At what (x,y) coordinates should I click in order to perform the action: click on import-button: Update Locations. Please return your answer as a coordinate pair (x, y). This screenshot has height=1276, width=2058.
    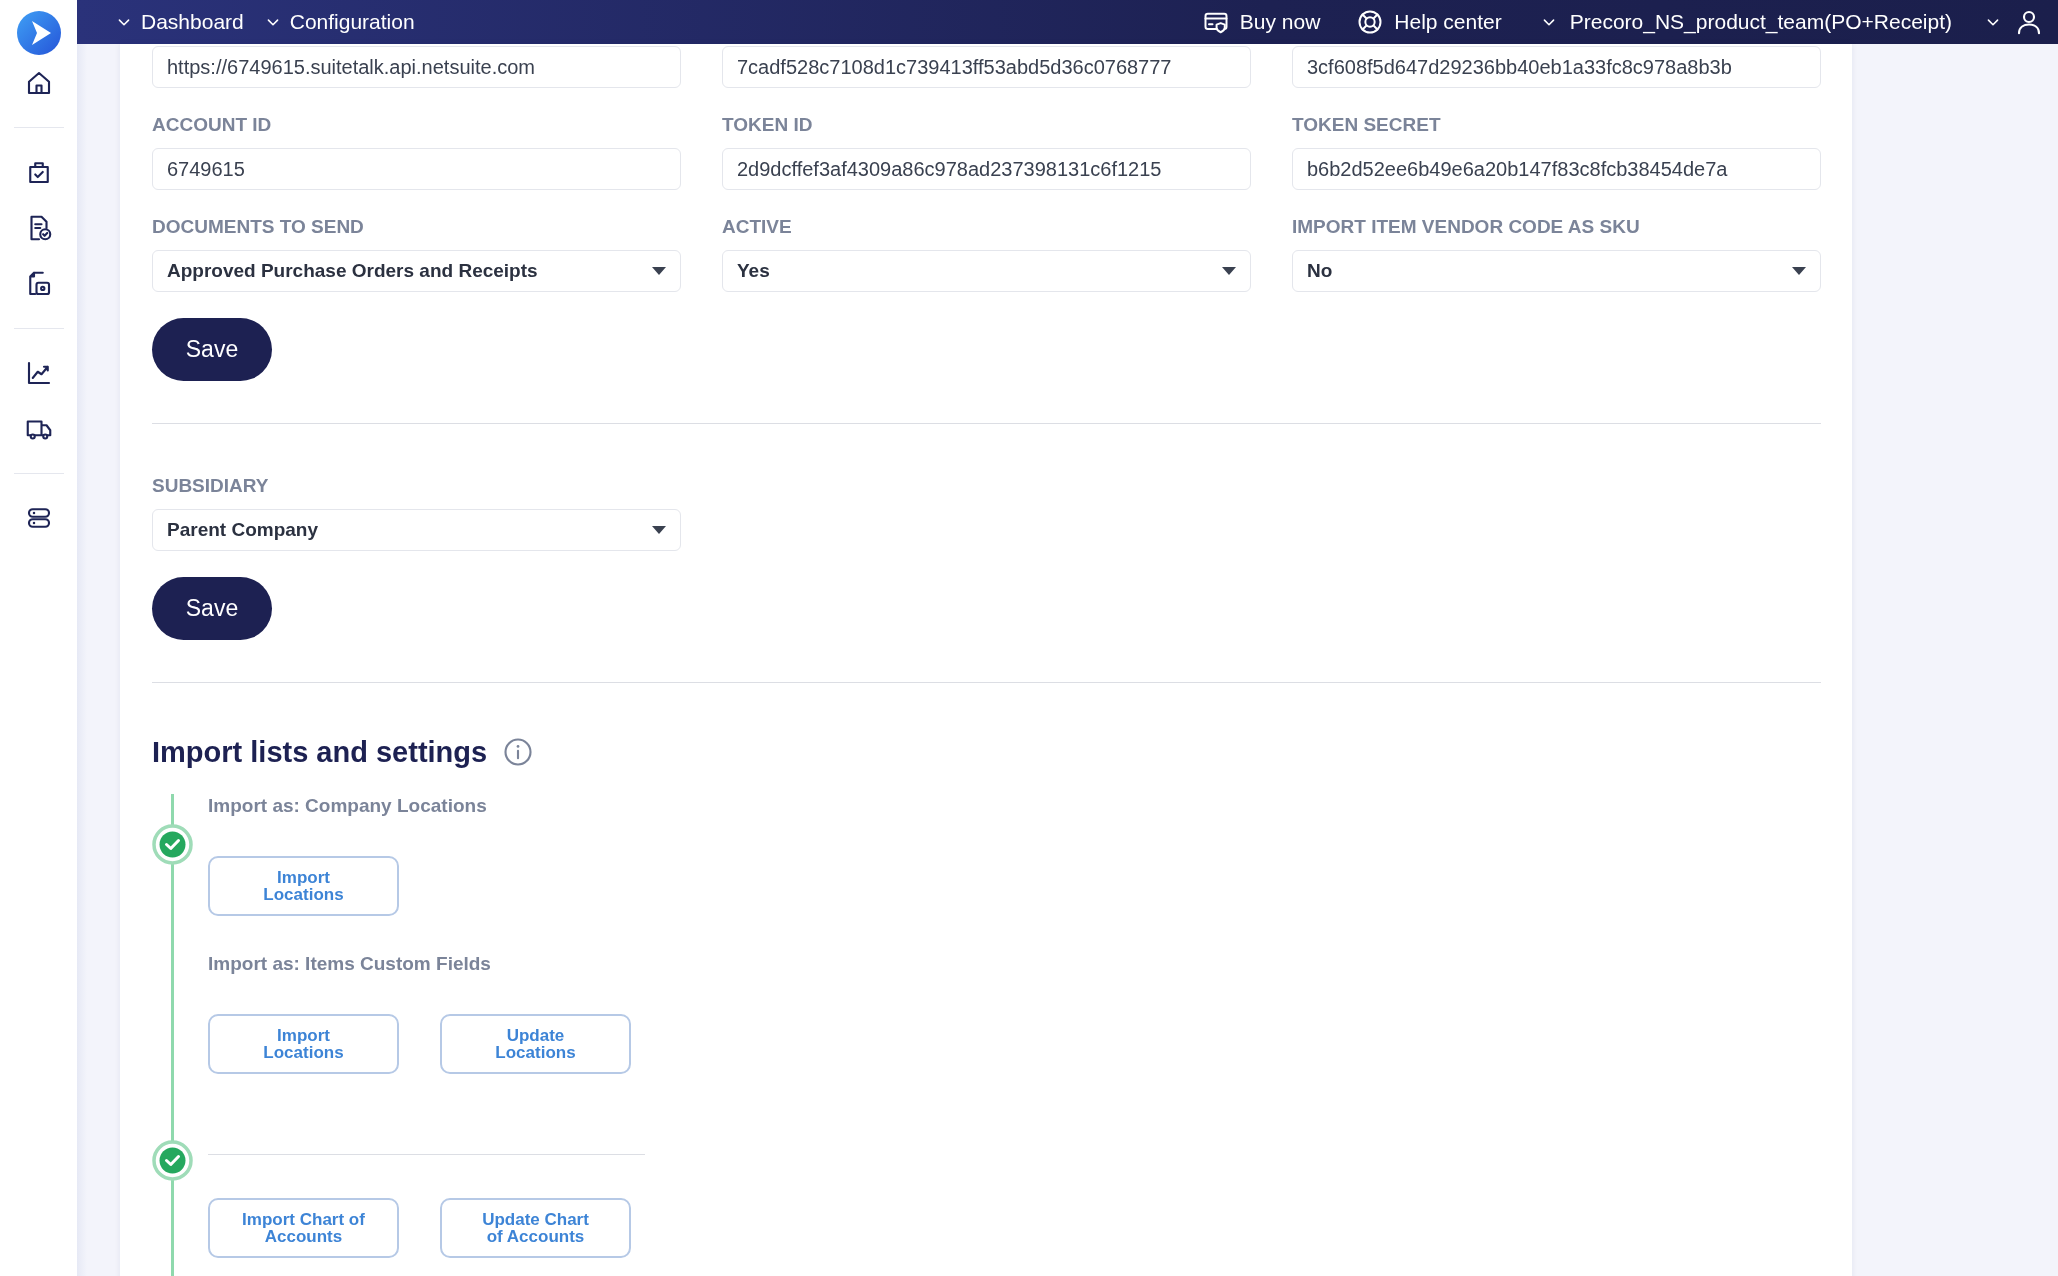
    Looking at the image, I should click on (535, 1044).